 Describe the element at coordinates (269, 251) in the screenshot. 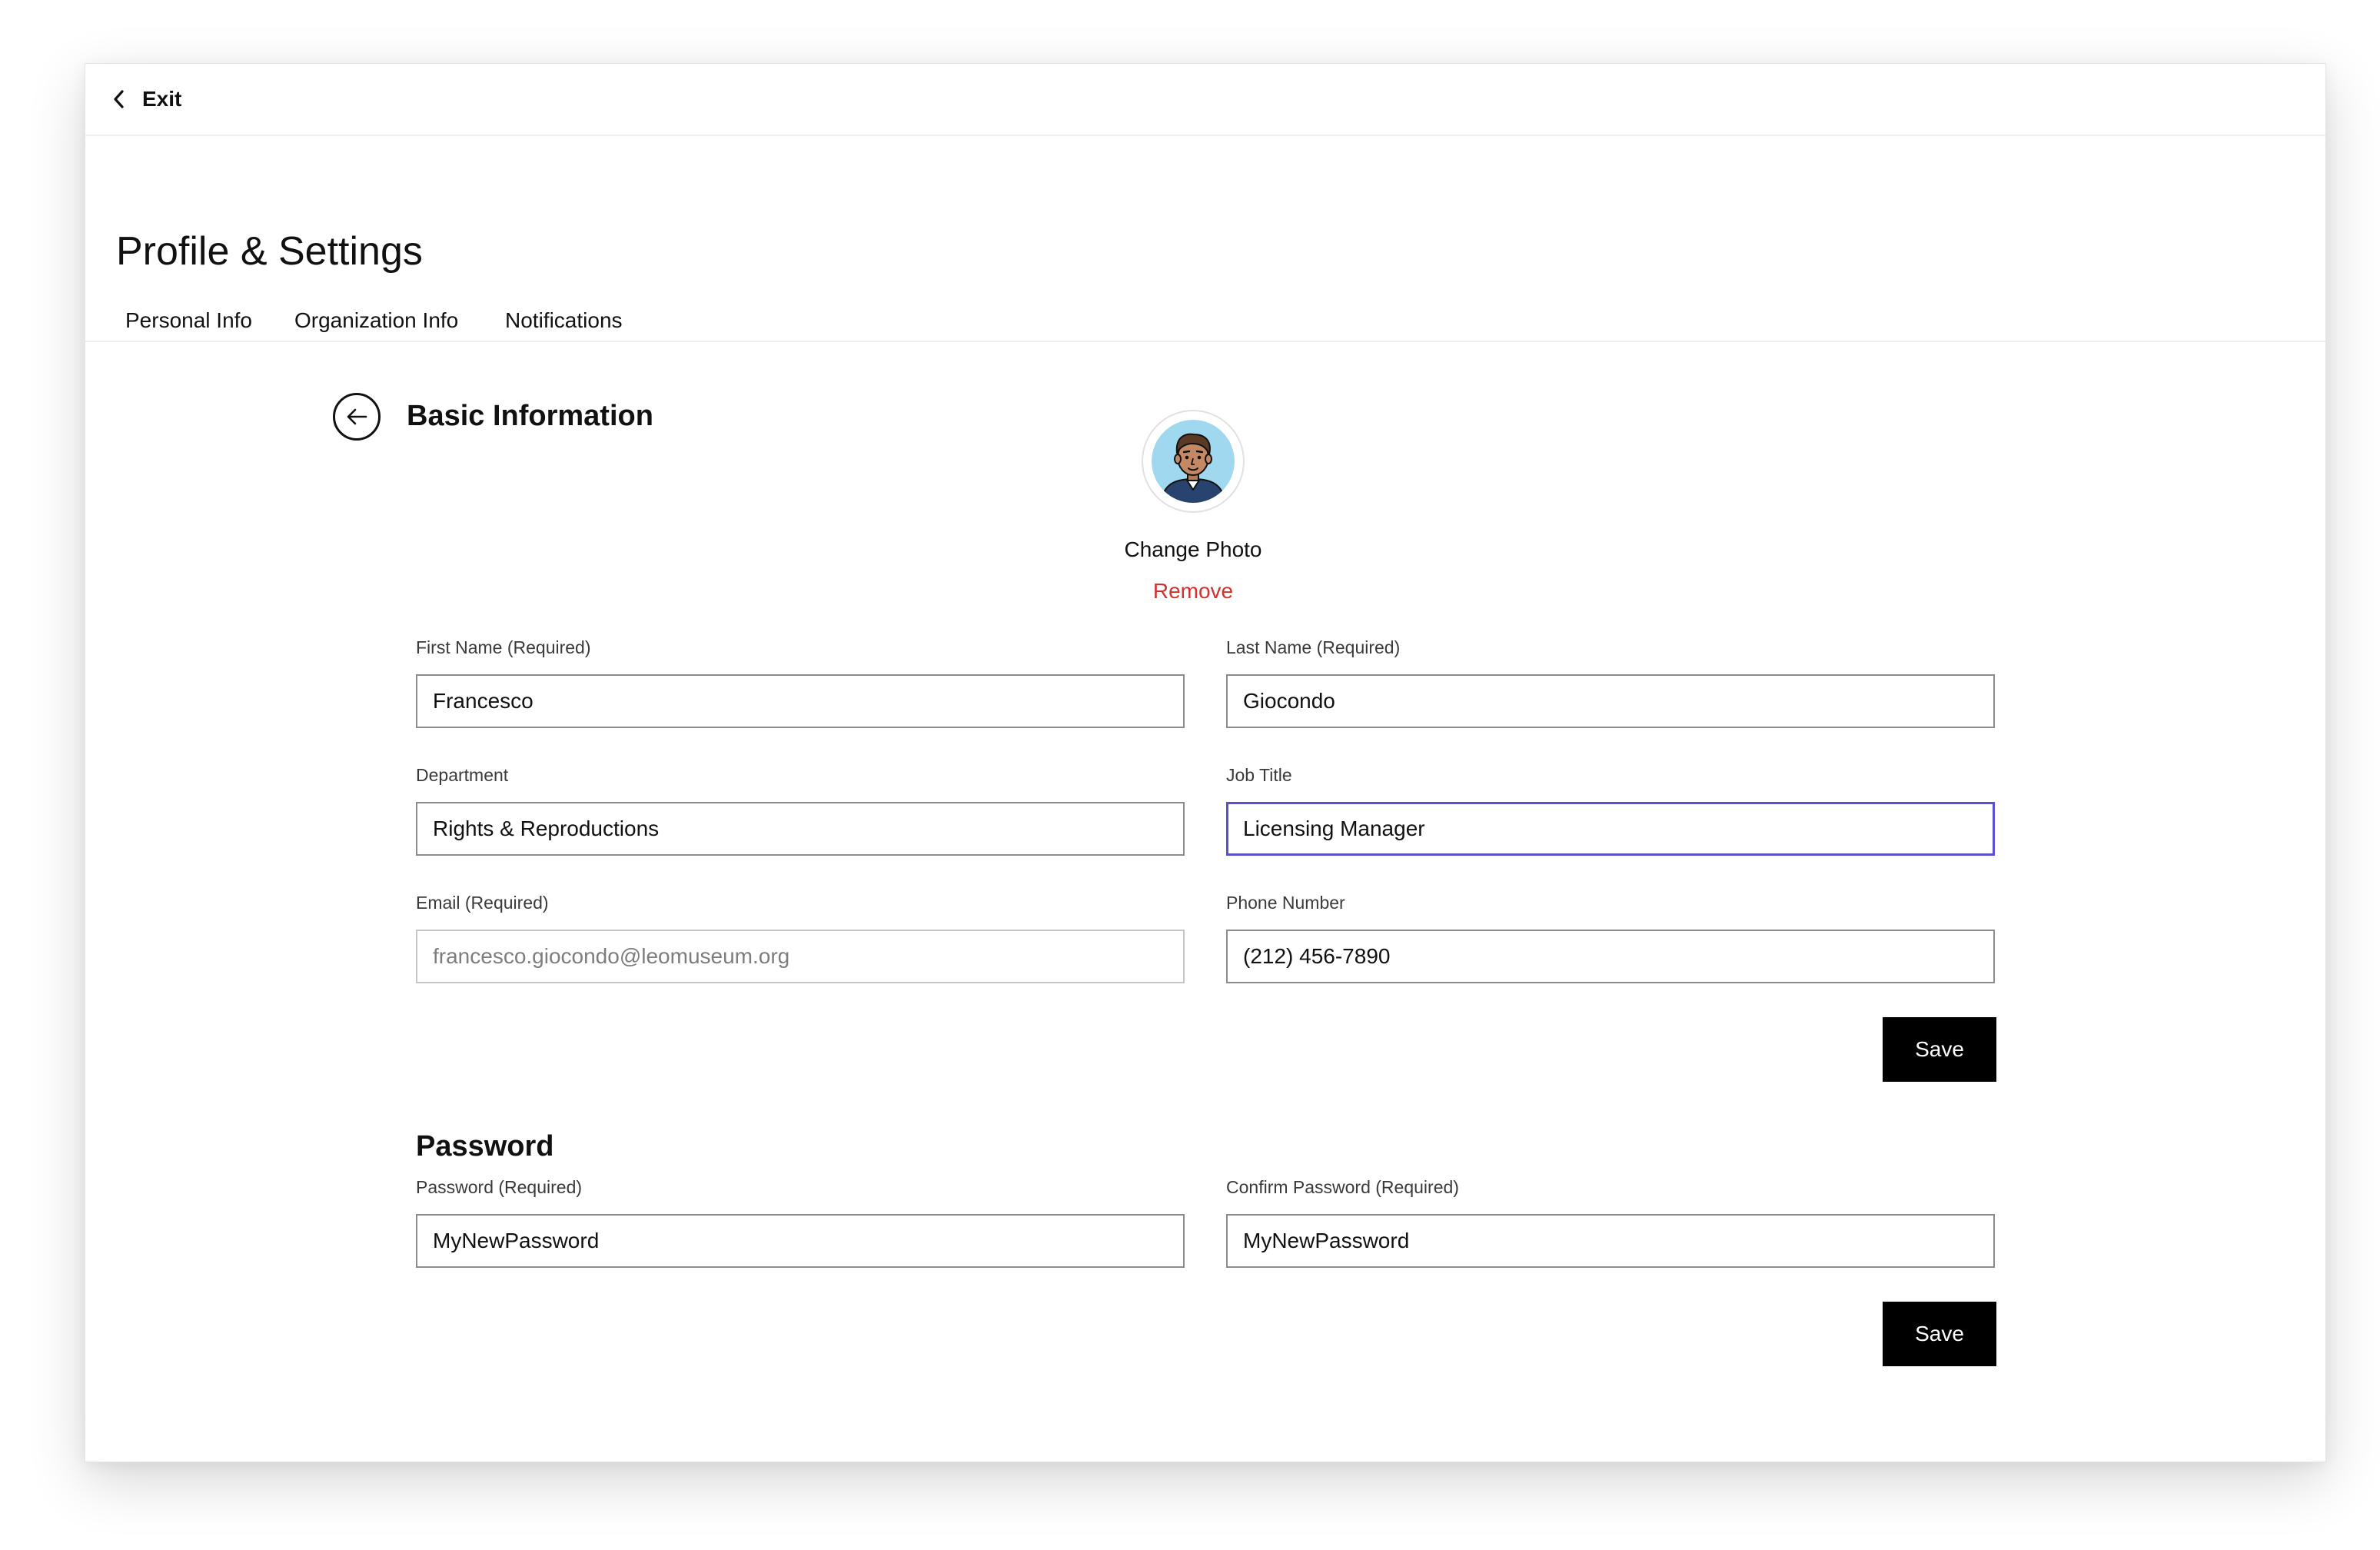

I see `page-title: Profile & Settings` at that location.